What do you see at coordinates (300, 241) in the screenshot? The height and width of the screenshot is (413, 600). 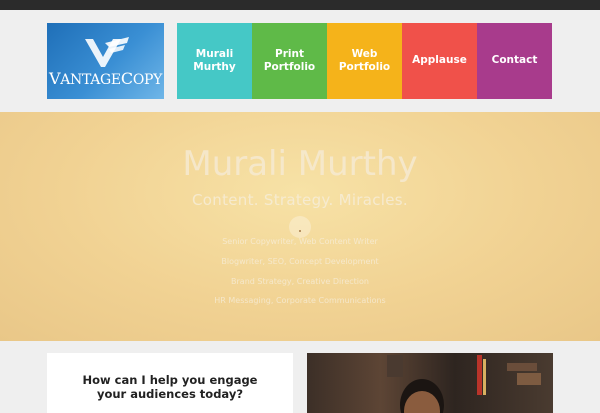 I see `hero-service-line: Senior Copywriter, Web Content Writer` at bounding box center [300, 241].